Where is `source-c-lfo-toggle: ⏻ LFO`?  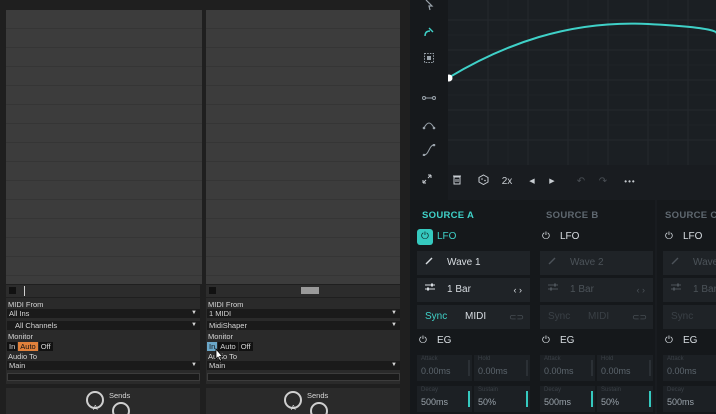
source-c-lfo-toggle: ⏻ LFO is located at coordinates (689, 237).